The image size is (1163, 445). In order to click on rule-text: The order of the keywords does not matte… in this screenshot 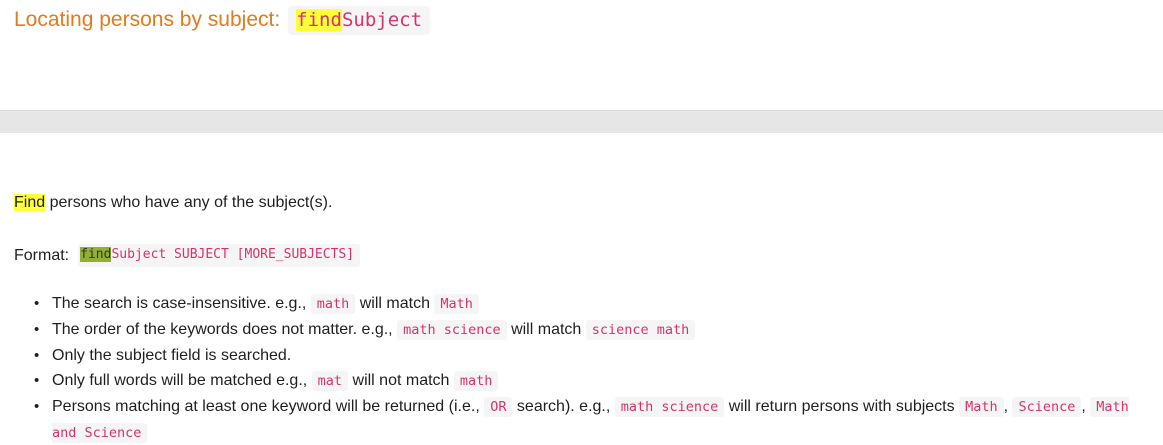, I will do `click(225, 329)`.